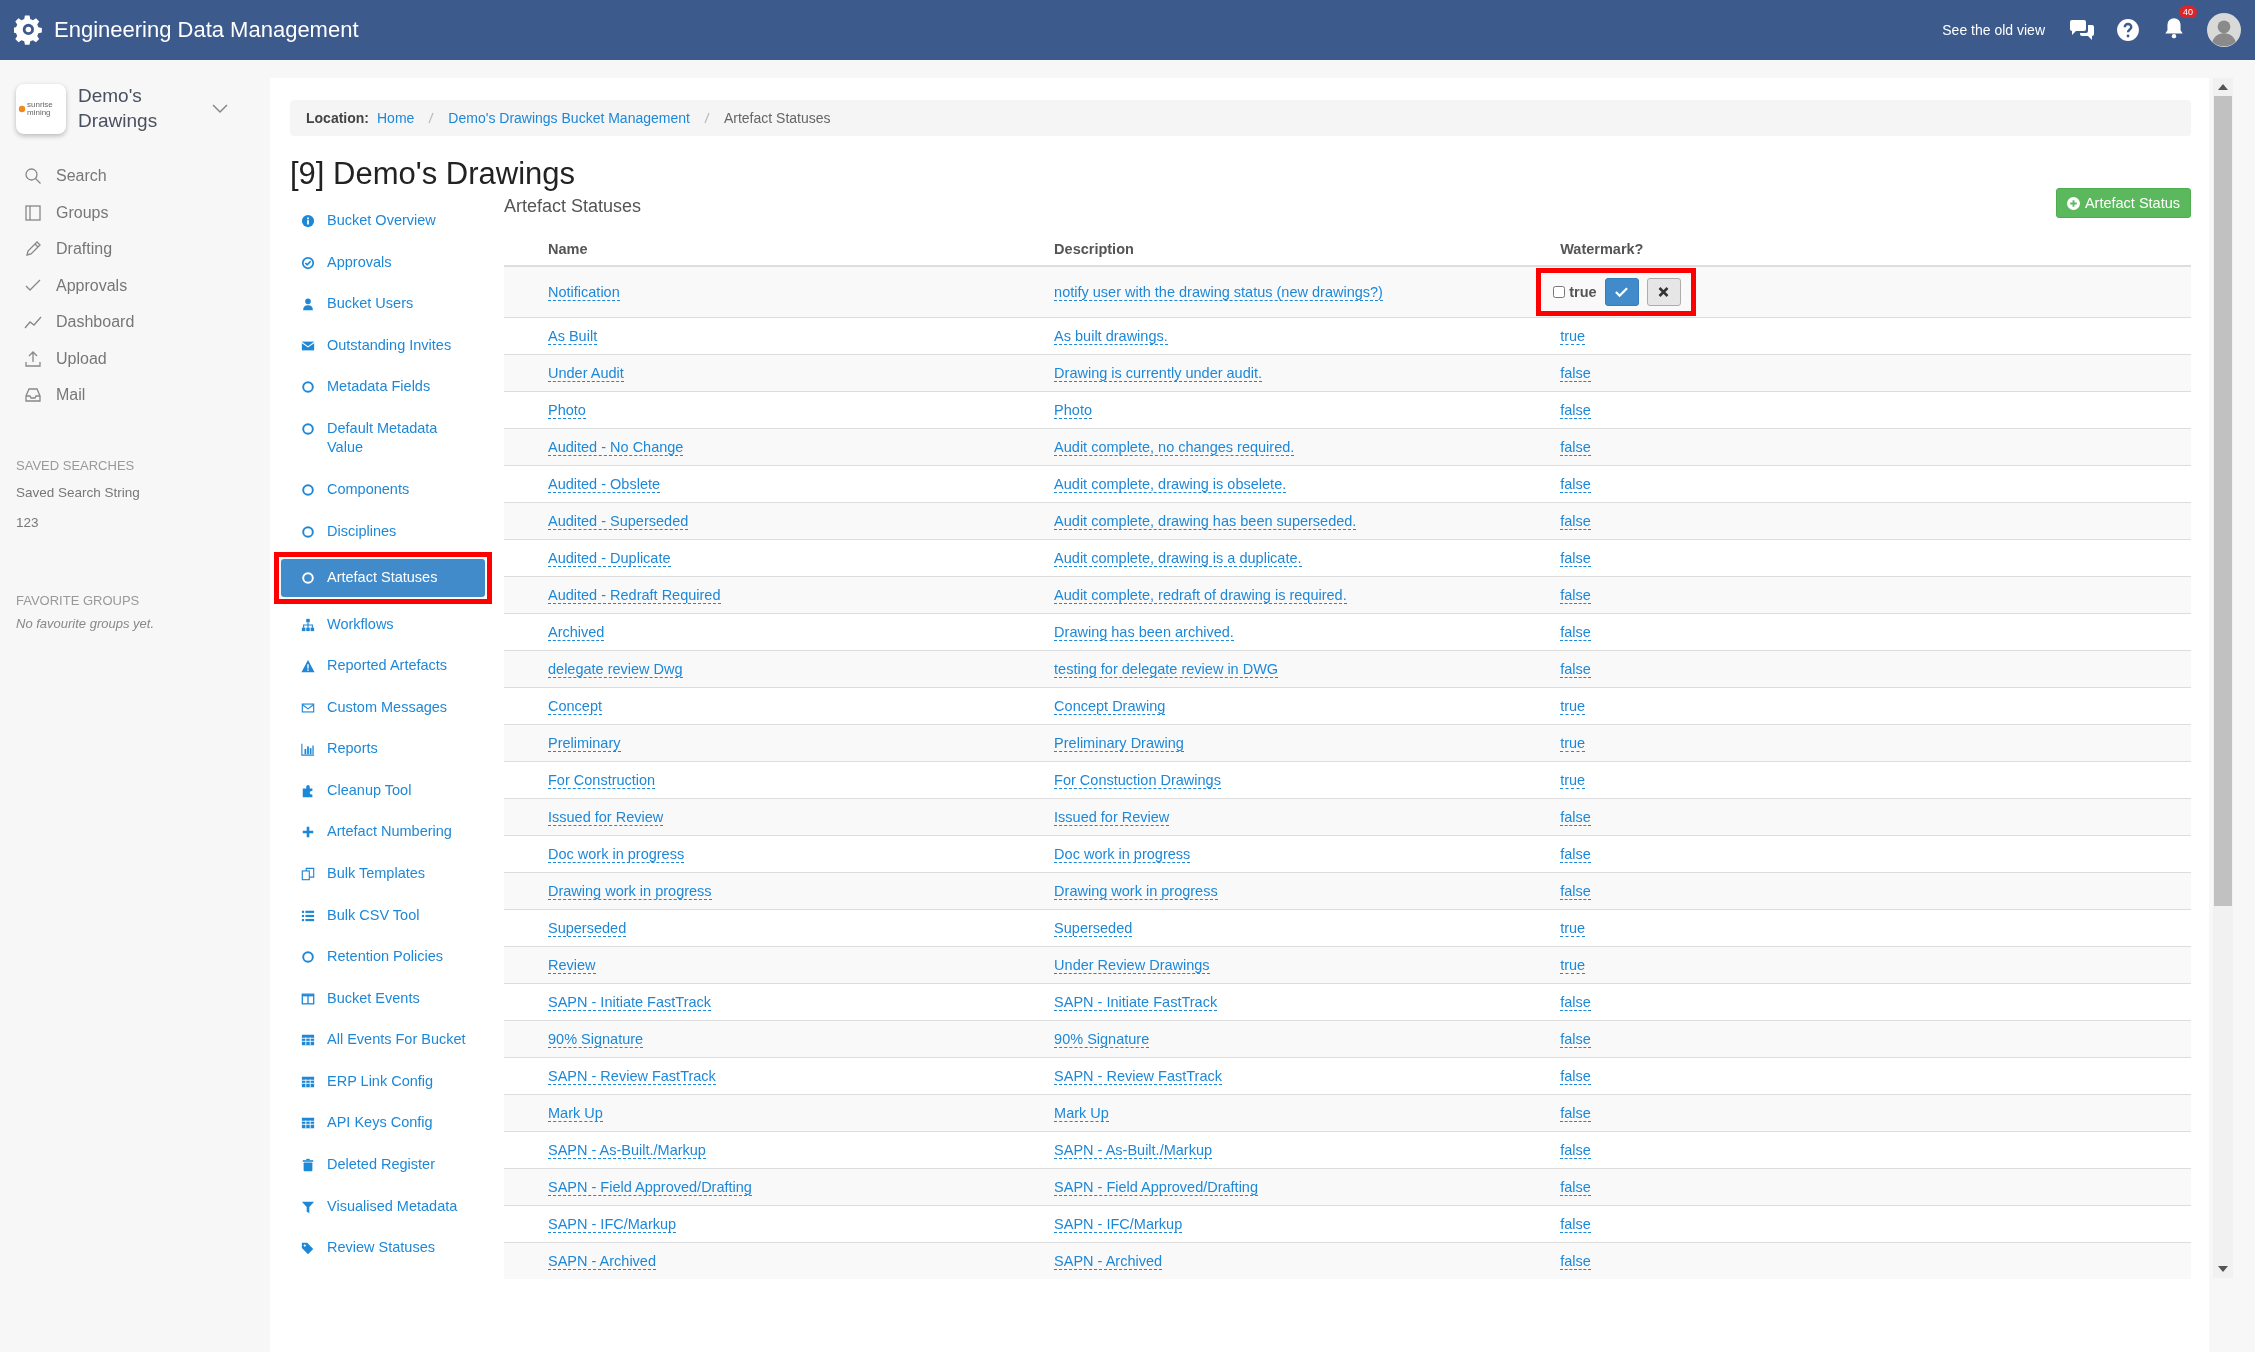 This screenshot has height=1352, width=2255. I want to click on scrollbar-thumb, so click(2223, 501).